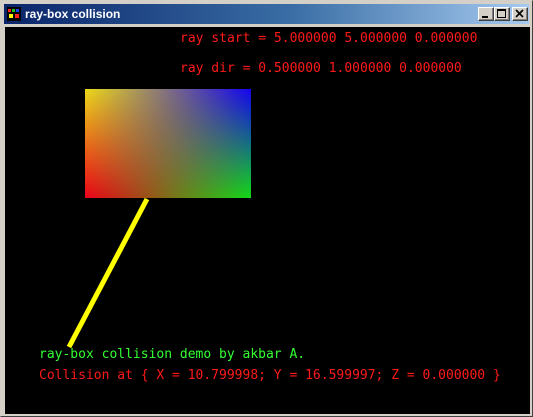 The height and width of the screenshot is (417, 533). What do you see at coordinates (486, 14) in the screenshot?
I see `minimize-button` at bounding box center [486, 14].